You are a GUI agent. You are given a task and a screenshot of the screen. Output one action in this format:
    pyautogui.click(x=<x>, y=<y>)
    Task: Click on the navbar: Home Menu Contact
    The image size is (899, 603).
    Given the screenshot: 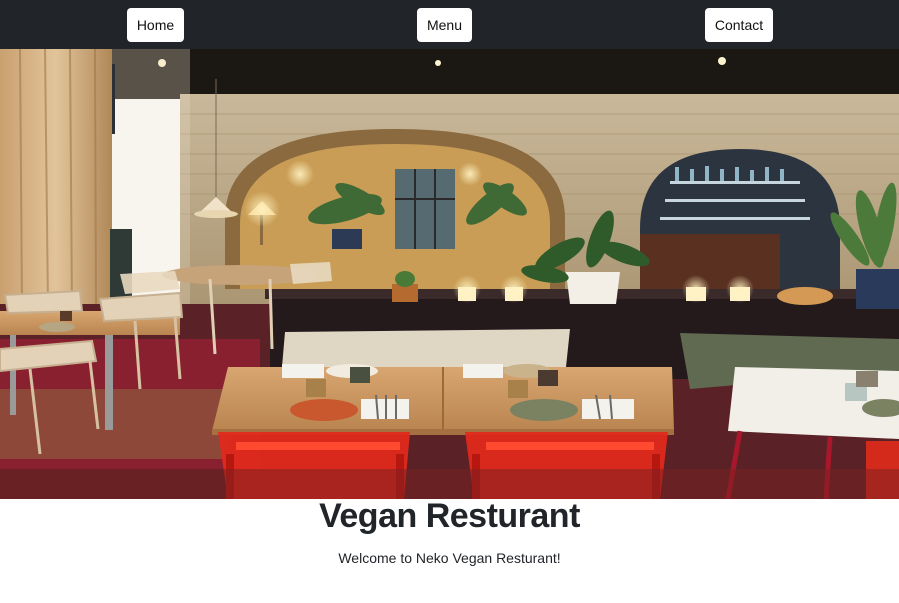 What is the action you would take?
    pyautogui.click(x=449, y=24)
    